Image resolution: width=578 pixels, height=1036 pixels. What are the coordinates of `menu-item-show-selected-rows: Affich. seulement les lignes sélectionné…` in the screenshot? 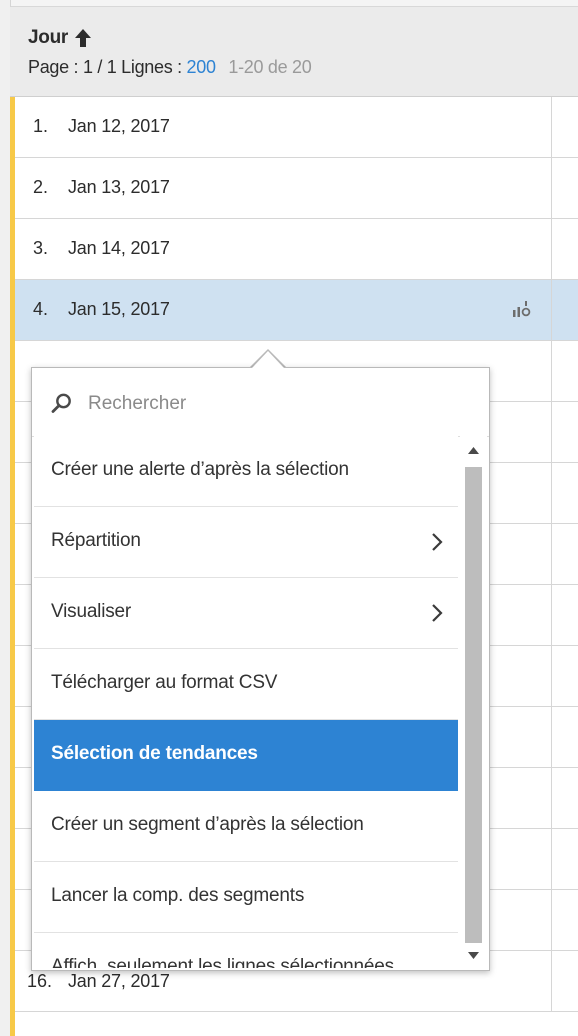 It's located at (246, 950).